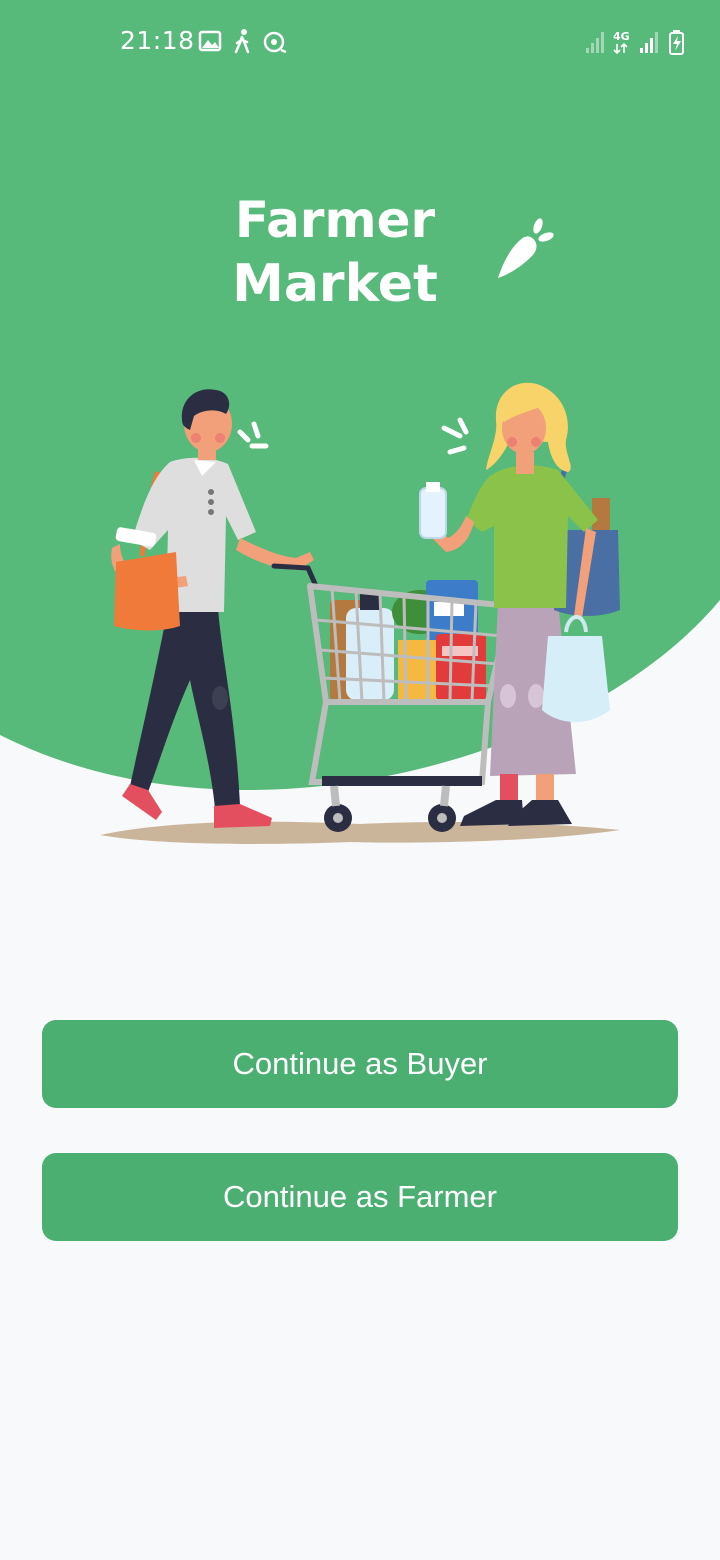 The image size is (720, 1560). What do you see at coordinates (335, 220) in the screenshot?
I see `app-title-line1: Farmer` at bounding box center [335, 220].